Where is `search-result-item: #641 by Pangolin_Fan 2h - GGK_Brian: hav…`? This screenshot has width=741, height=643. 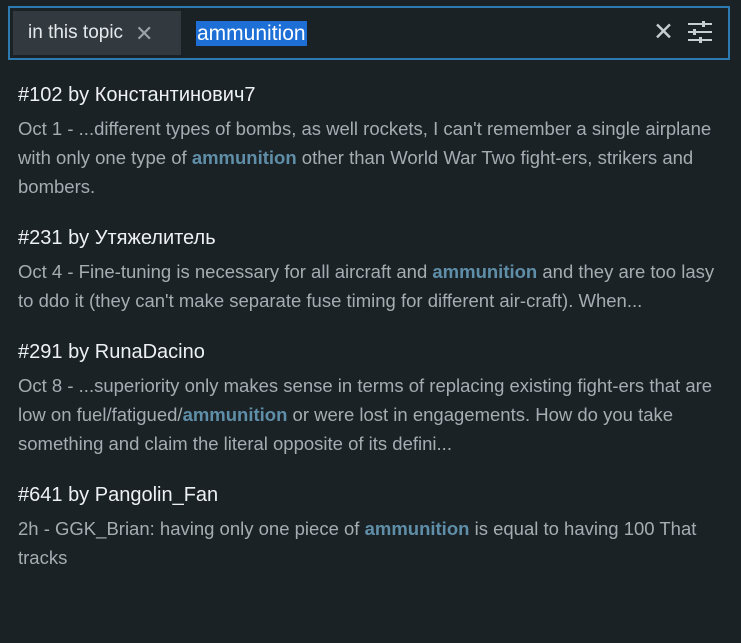
search-result-item: #641 by Pangolin_Fan 2h - GGK_Brian: hav… is located at coordinates (374, 526).